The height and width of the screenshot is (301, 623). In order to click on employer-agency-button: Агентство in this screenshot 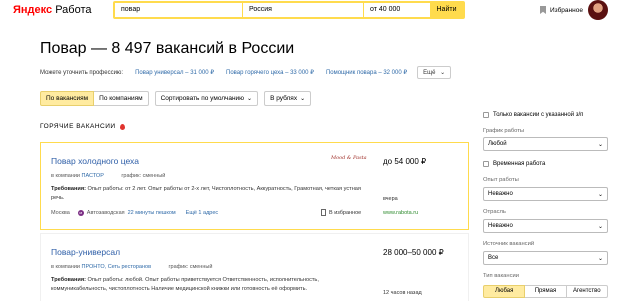, I will do `click(587, 291)`.